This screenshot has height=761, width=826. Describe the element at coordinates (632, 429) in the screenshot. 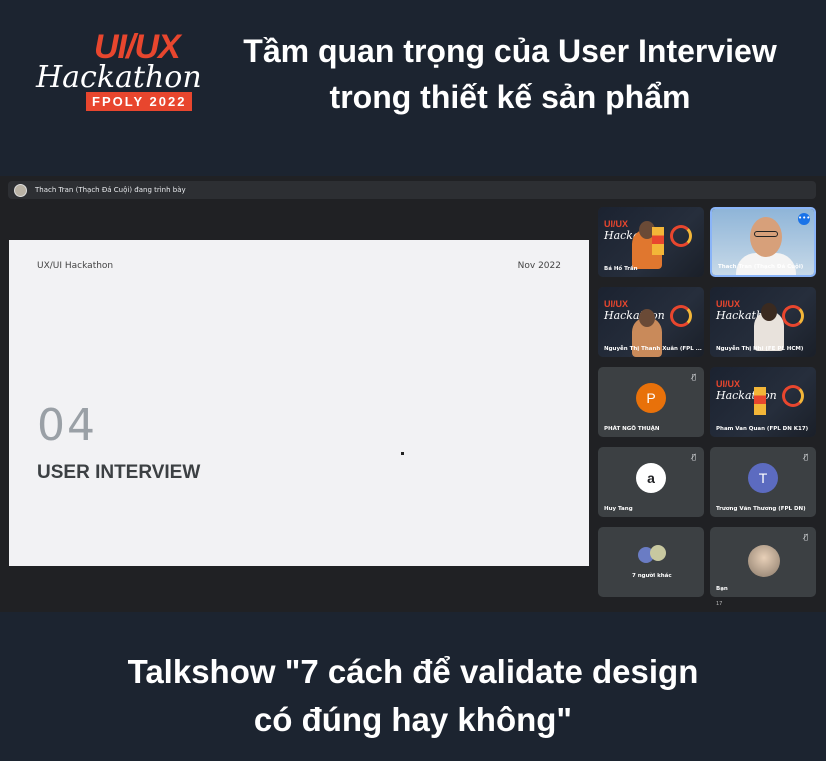

I see `participant-name: PHÁT NGÔ THUẬN` at that location.